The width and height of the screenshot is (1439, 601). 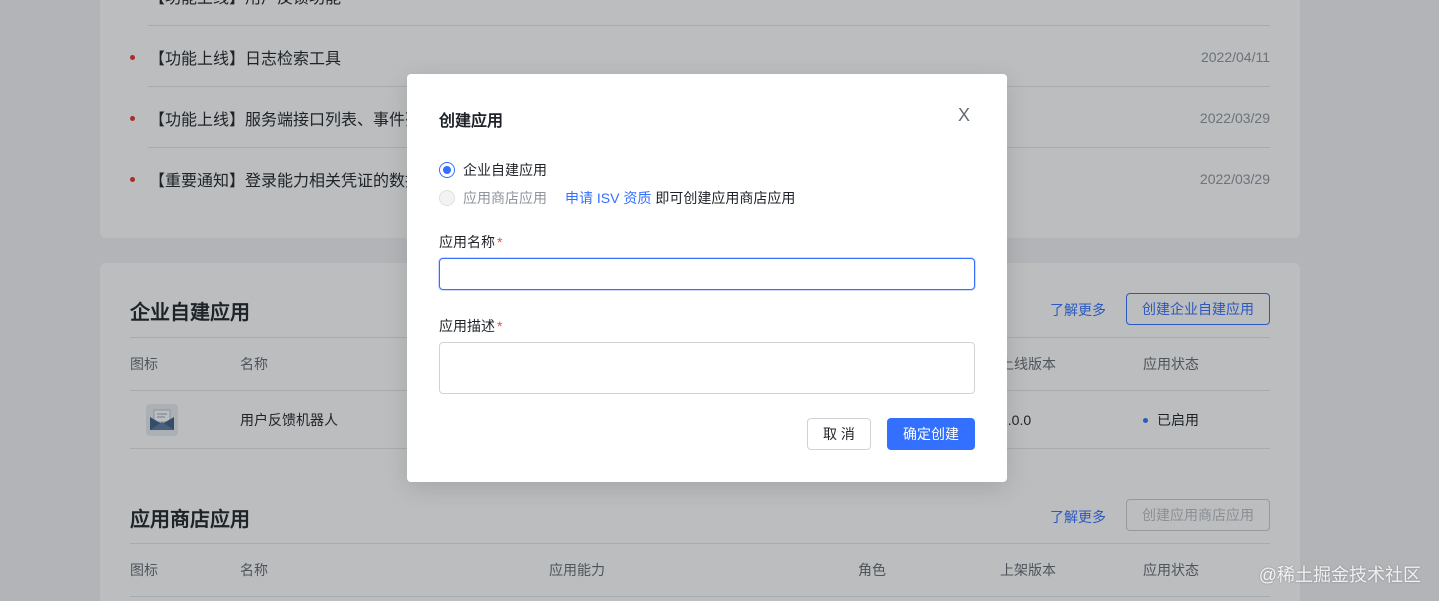 What do you see at coordinates (707, 274) in the screenshot?
I see `app-name-input` at bounding box center [707, 274].